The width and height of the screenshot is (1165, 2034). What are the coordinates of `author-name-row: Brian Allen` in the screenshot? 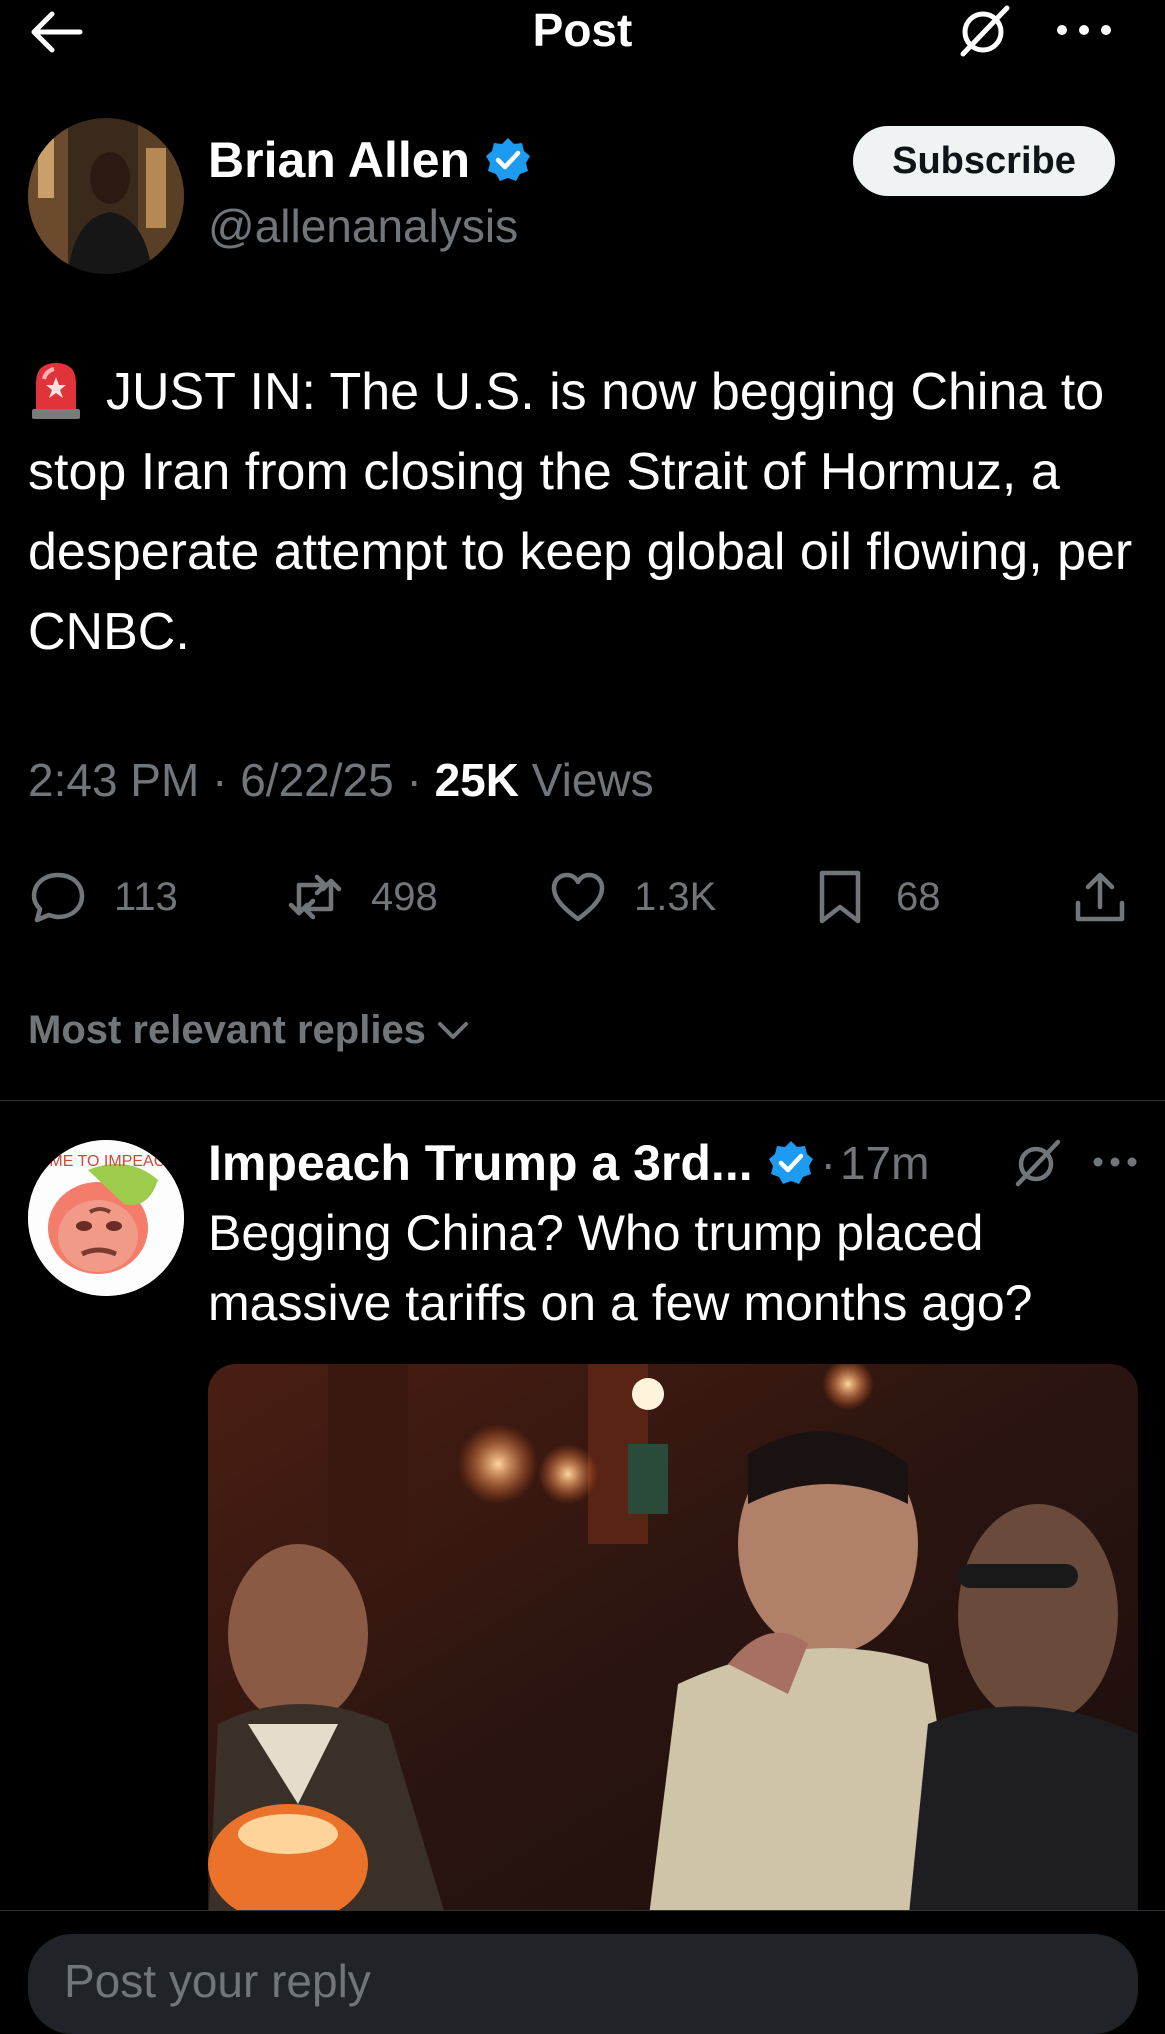 It's located at (370, 160).